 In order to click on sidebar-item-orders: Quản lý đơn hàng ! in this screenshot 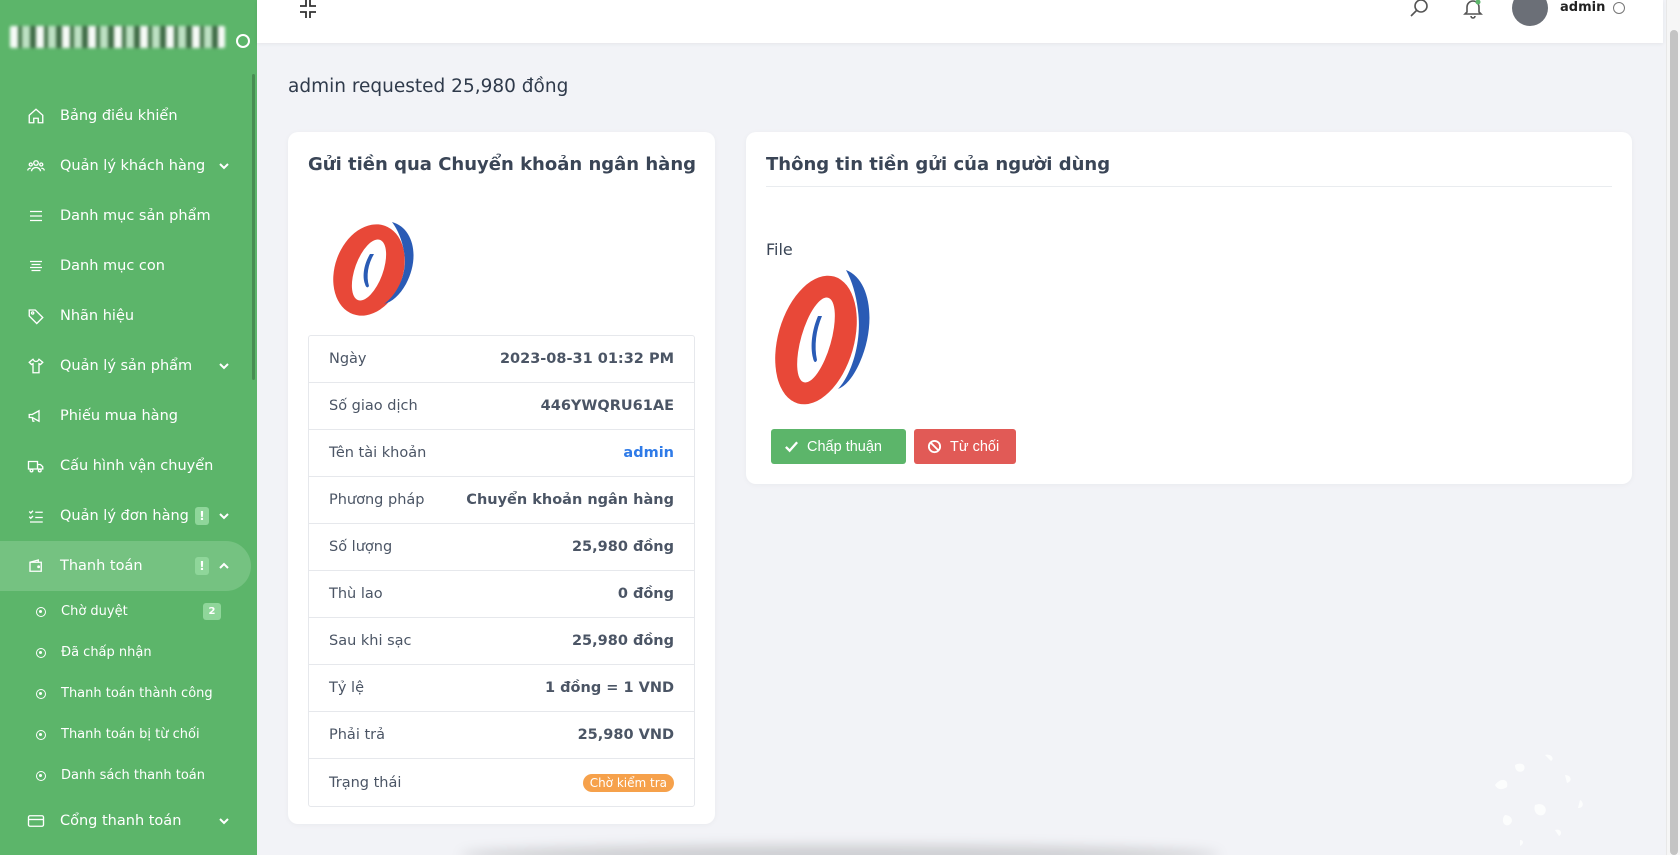, I will do `click(128, 516)`.